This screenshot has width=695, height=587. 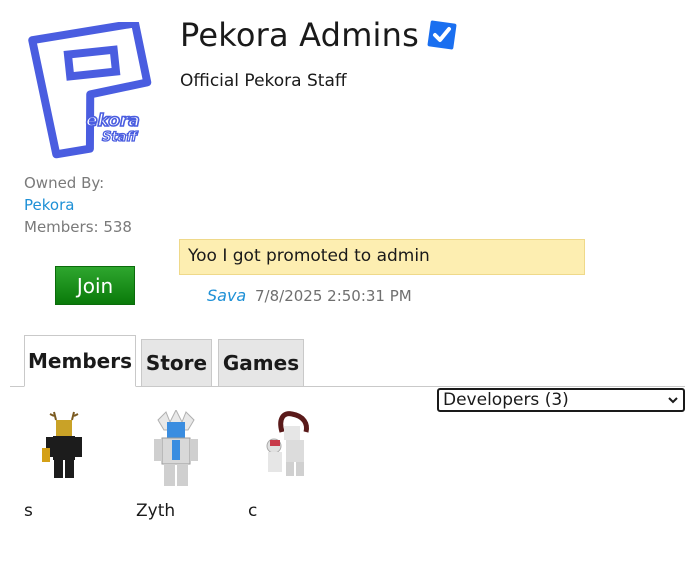 I want to click on role-filter-value: Developers (3), so click(x=506, y=400).